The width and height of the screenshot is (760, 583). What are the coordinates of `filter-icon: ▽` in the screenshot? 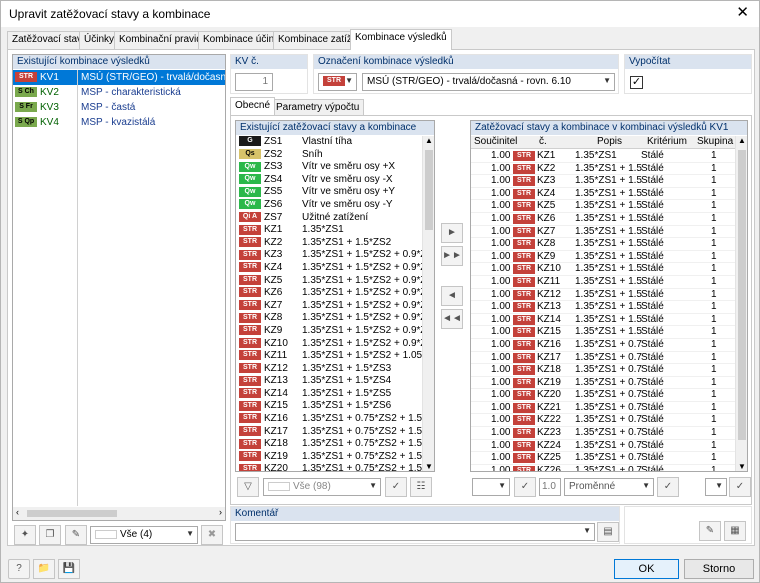 It's located at (248, 487).